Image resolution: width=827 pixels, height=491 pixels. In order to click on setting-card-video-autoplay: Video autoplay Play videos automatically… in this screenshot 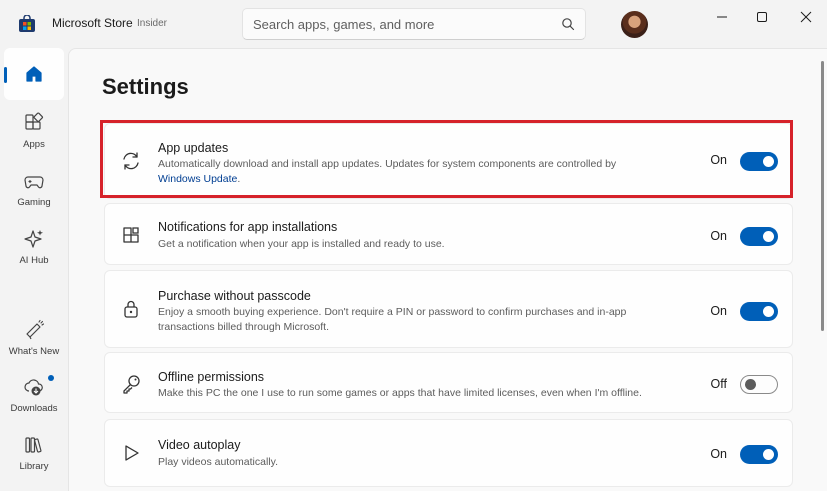, I will do `click(448, 453)`.